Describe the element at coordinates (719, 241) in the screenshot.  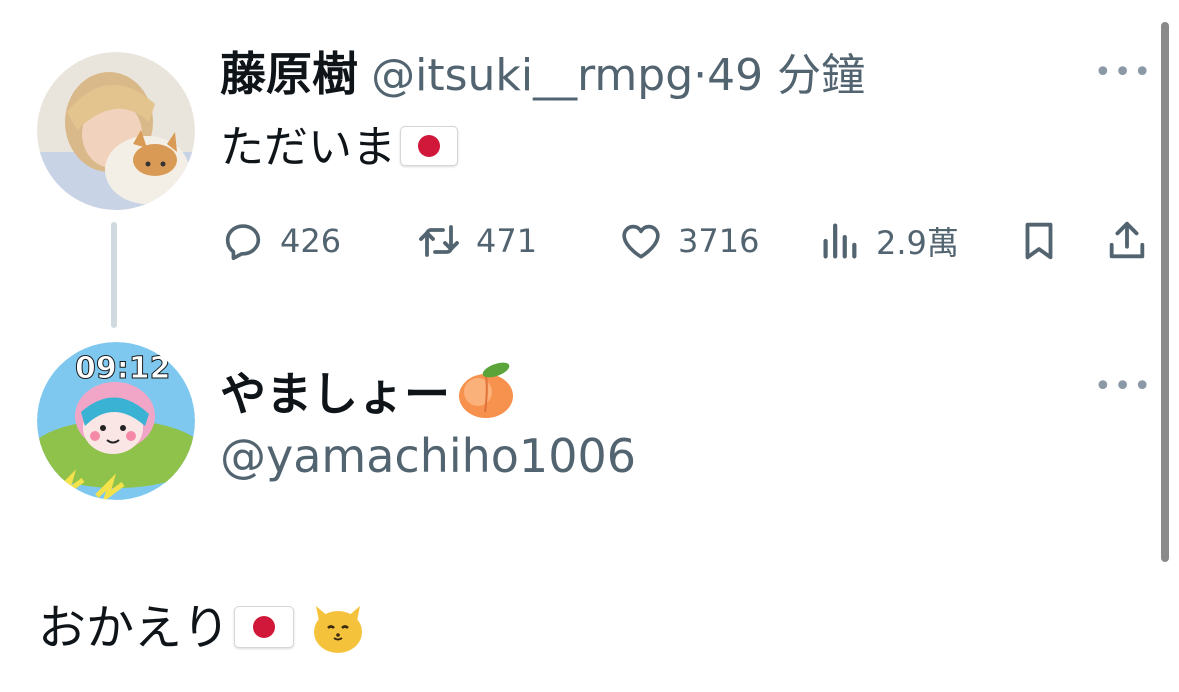
I see `like-count: 3716` at that location.